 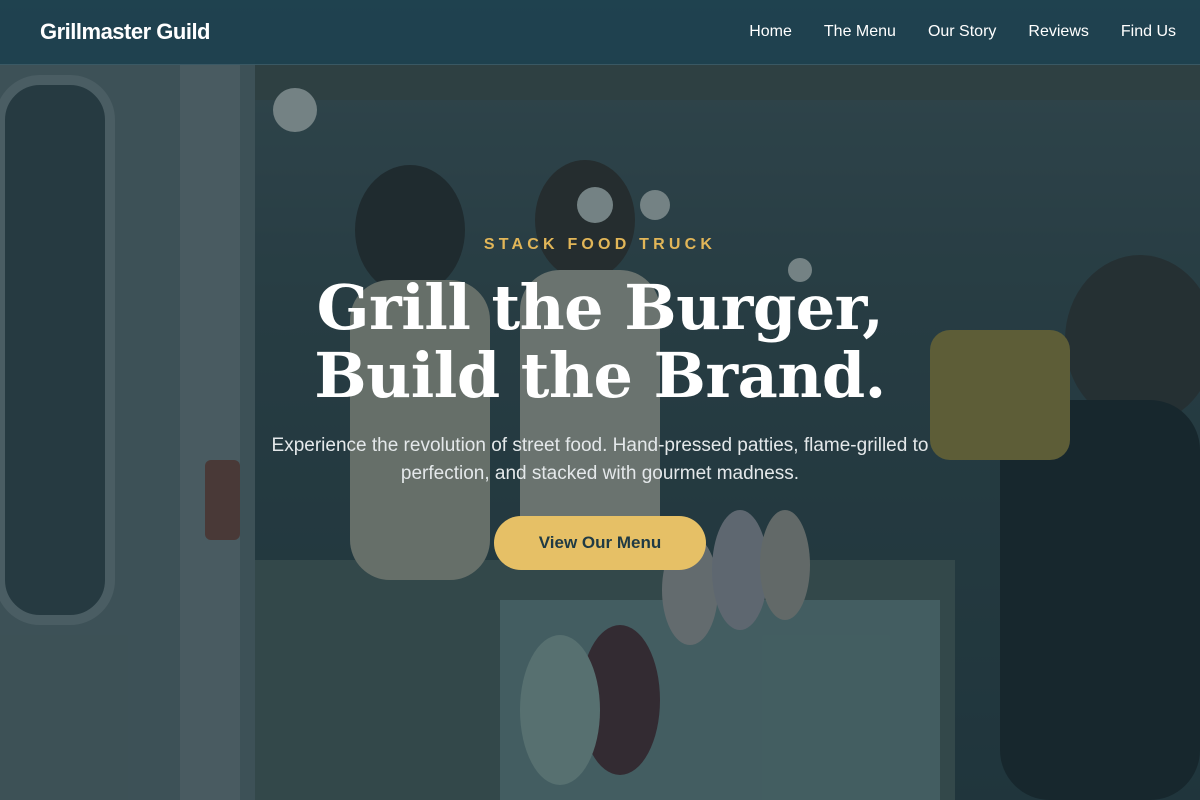 What do you see at coordinates (600, 543) in the screenshot?
I see `view-menu-button: View Our Menu` at bounding box center [600, 543].